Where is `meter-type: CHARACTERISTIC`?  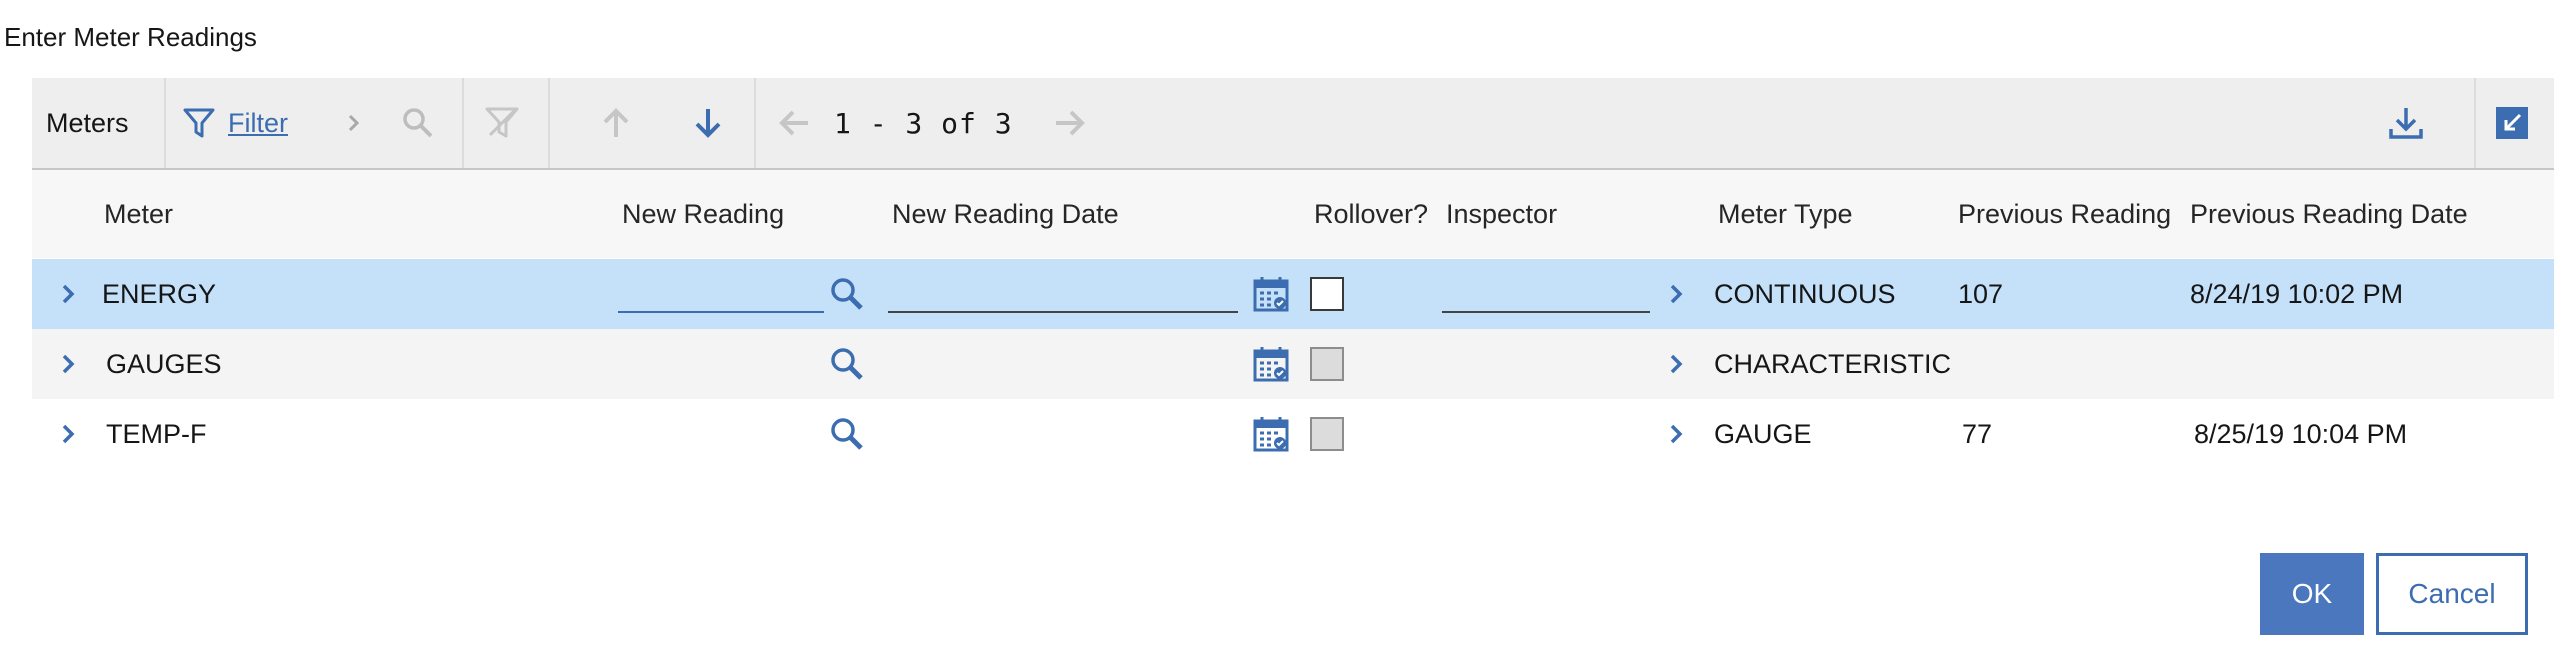 meter-type: CHARACTERISTIC is located at coordinates (1833, 363).